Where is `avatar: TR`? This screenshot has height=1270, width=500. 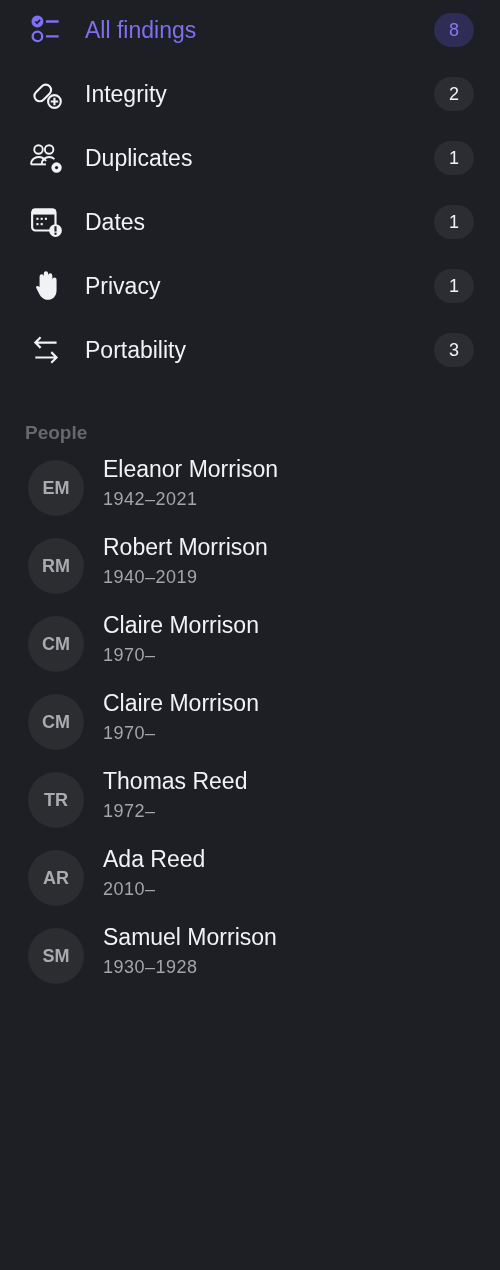
avatar: TR is located at coordinates (56, 800).